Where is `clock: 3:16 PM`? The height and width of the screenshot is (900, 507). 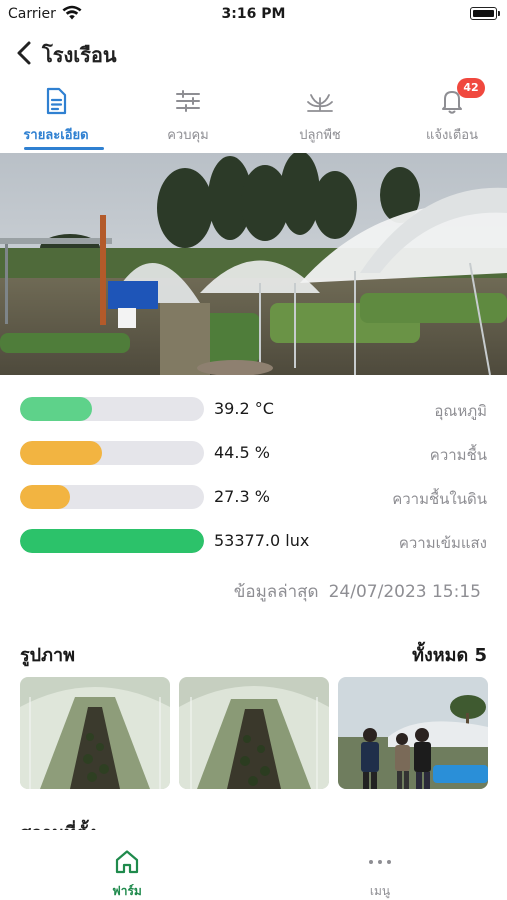
clock: 3:16 PM is located at coordinates (253, 14).